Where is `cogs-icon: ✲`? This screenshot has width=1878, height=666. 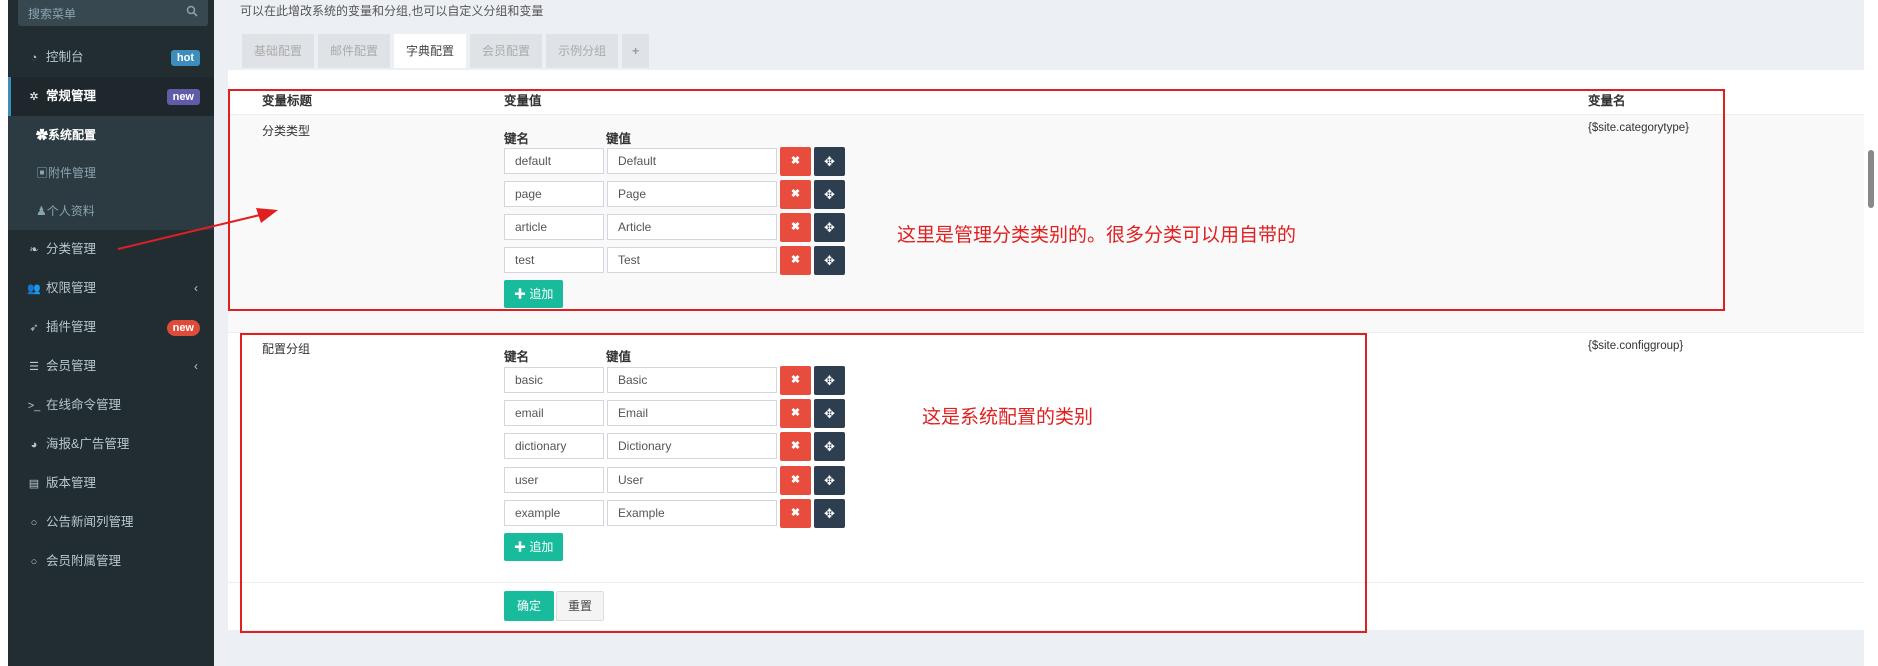
cogs-icon: ✲ is located at coordinates (34, 97).